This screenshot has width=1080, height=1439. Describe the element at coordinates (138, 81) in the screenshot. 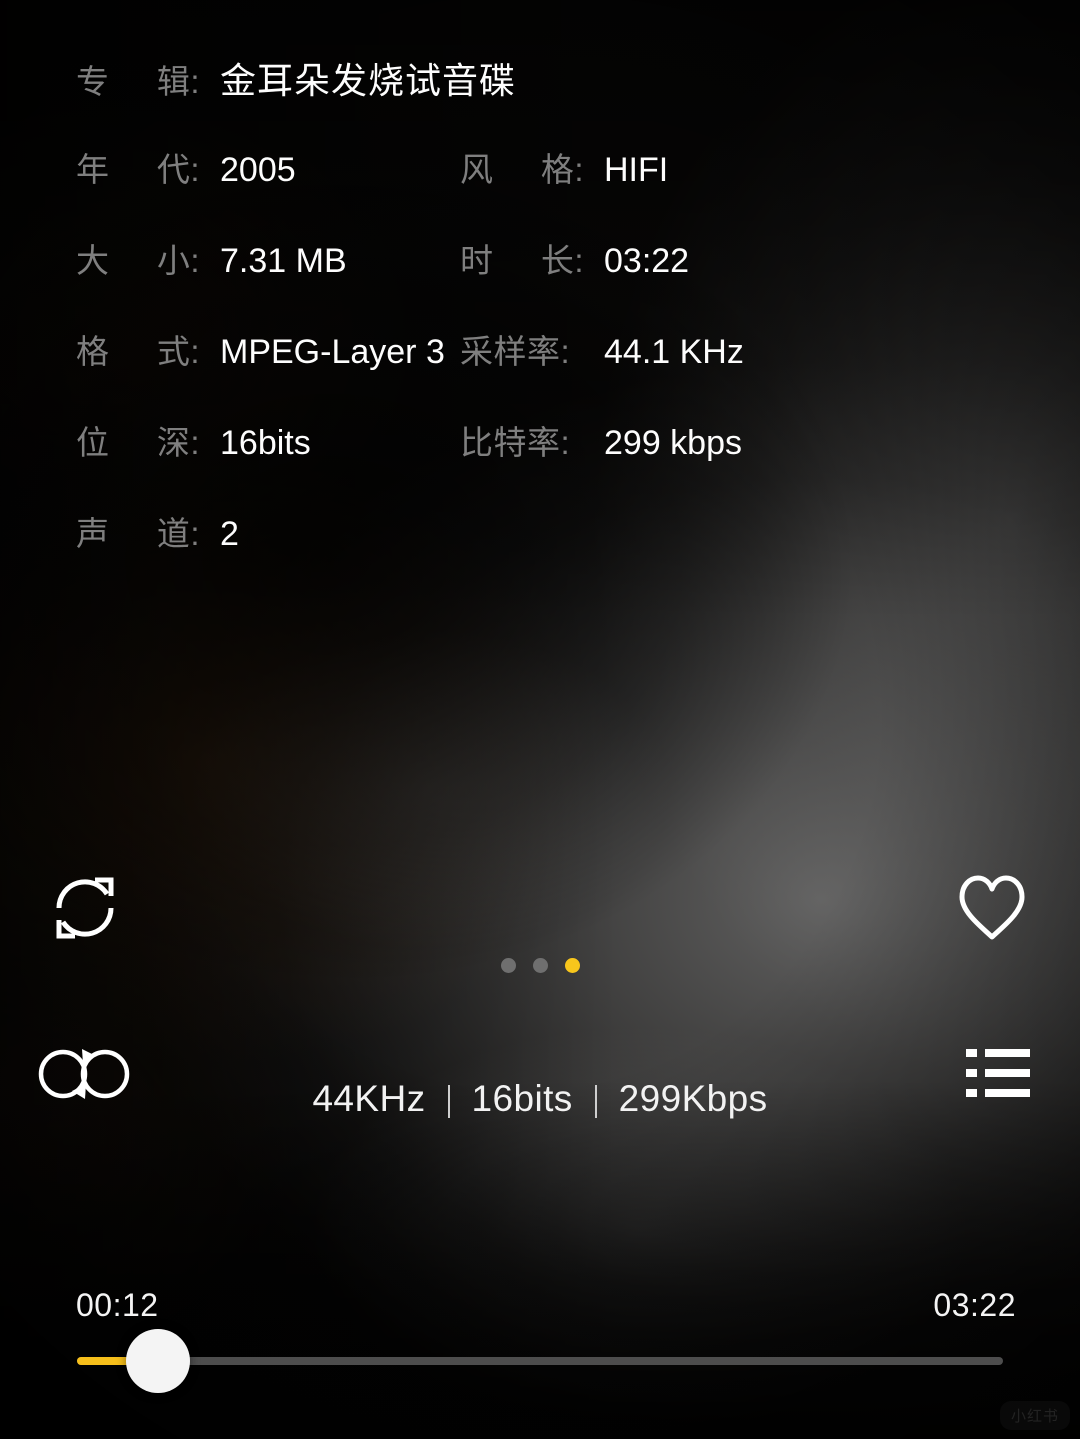

I see `metadata-label-album: 专 辑:` at that location.